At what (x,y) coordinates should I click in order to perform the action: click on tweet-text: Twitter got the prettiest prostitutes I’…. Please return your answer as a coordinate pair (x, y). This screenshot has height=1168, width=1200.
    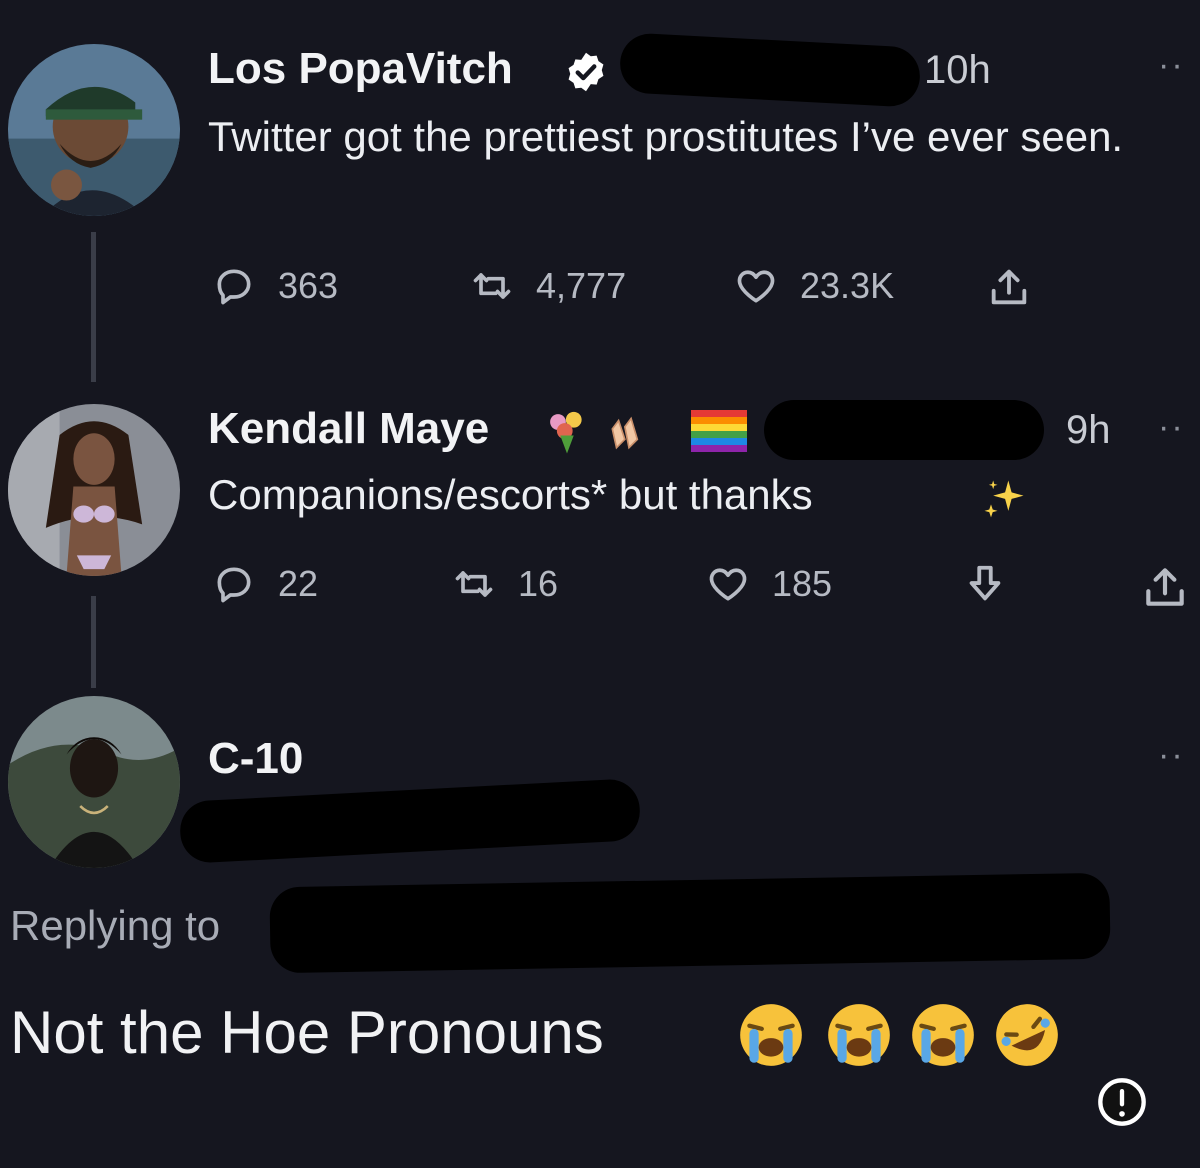
    Looking at the image, I should click on (666, 136).